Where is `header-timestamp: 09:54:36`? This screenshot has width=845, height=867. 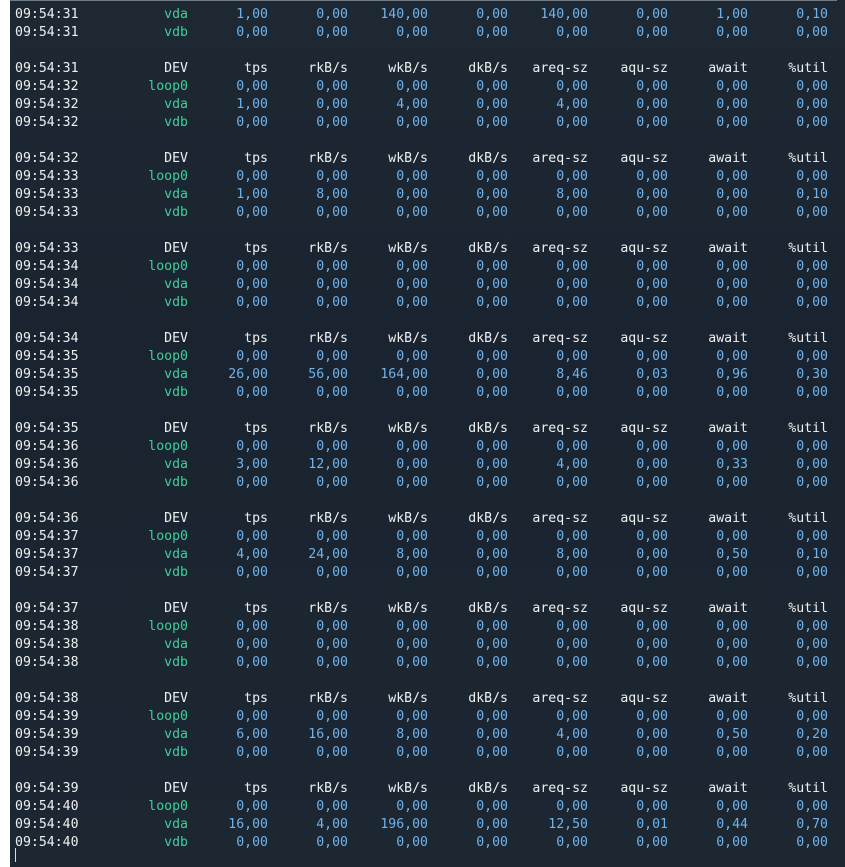 header-timestamp: 09:54:36 is located at coordinates (47, 518).